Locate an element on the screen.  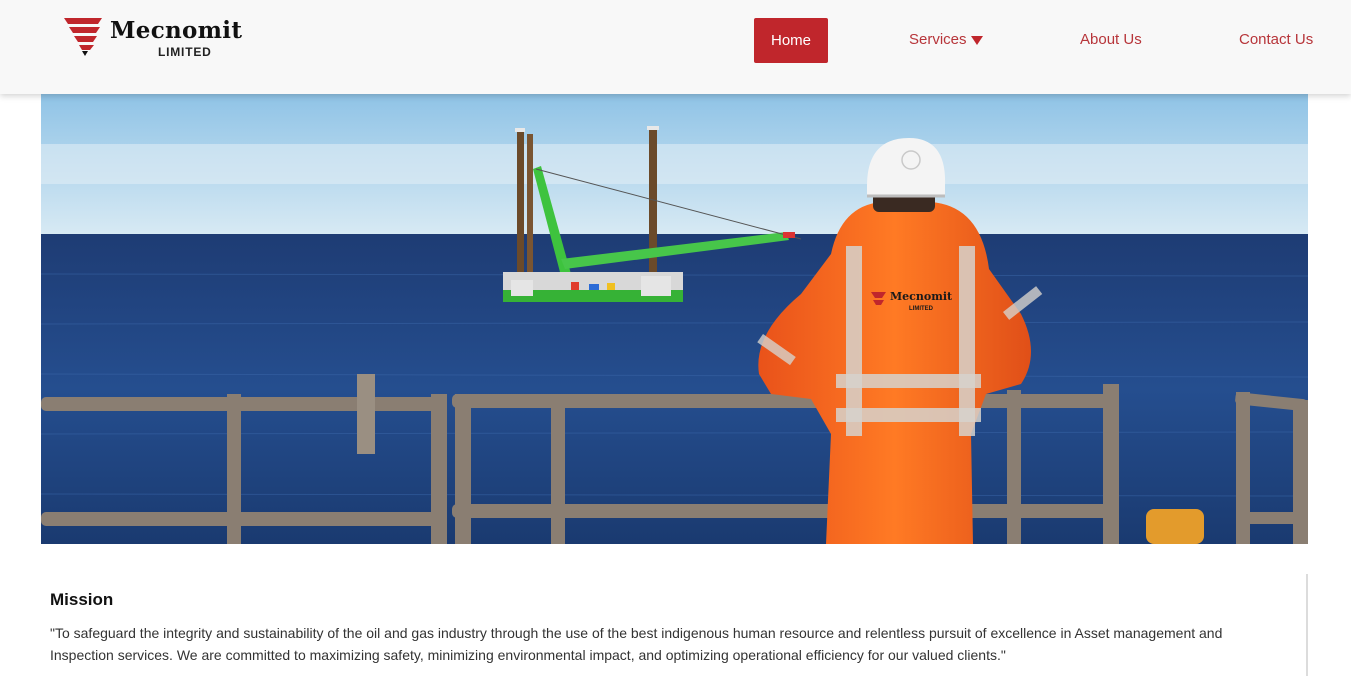
vest-sub-text: LIMITED is located at coordinates (921, 309).